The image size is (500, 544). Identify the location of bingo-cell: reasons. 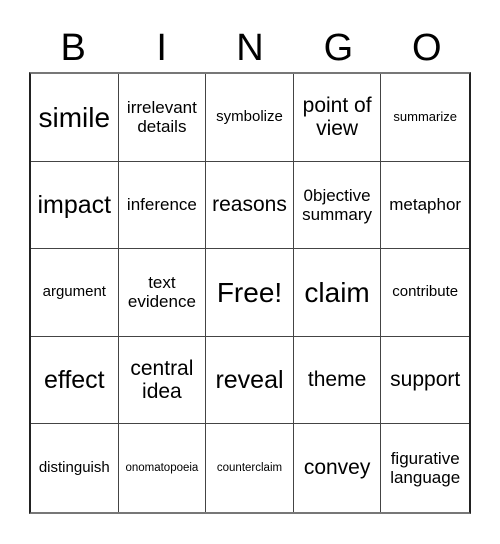
(250, 205).